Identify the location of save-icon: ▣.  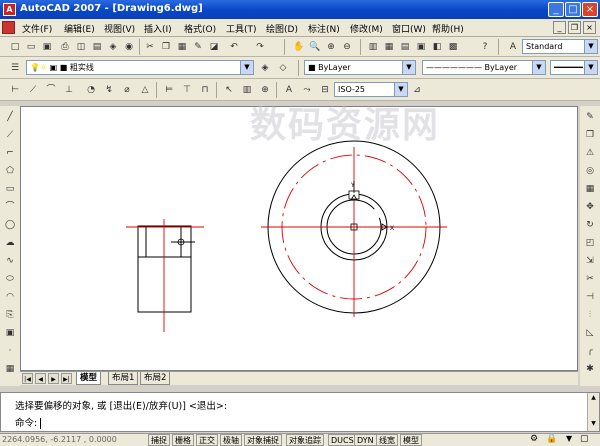
(47, 47).